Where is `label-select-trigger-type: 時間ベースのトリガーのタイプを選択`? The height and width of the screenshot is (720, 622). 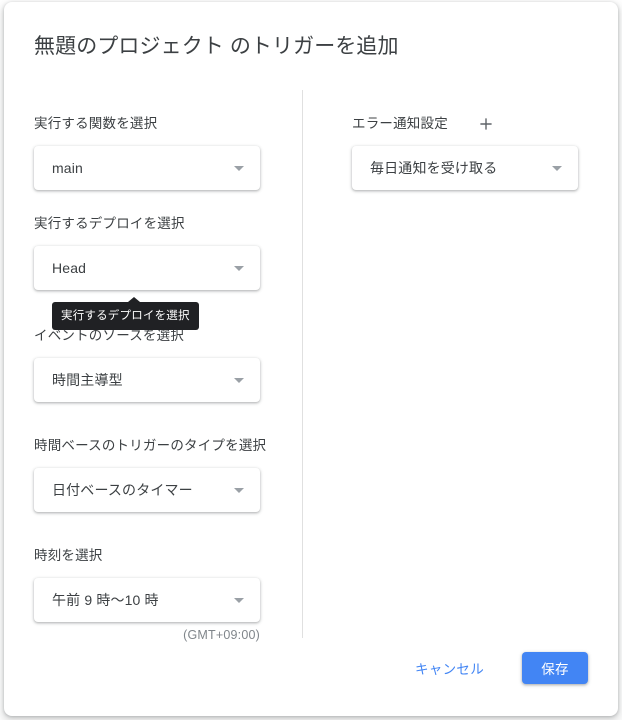
label-select-trigger-type: 時間ベースのトリガーのタイプを選択 is located at coordinates (150, 445).